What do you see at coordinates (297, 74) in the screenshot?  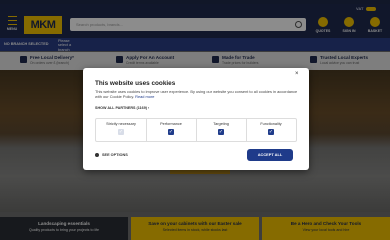 I see `close-icon: ×` at bounding box center [297, 74].